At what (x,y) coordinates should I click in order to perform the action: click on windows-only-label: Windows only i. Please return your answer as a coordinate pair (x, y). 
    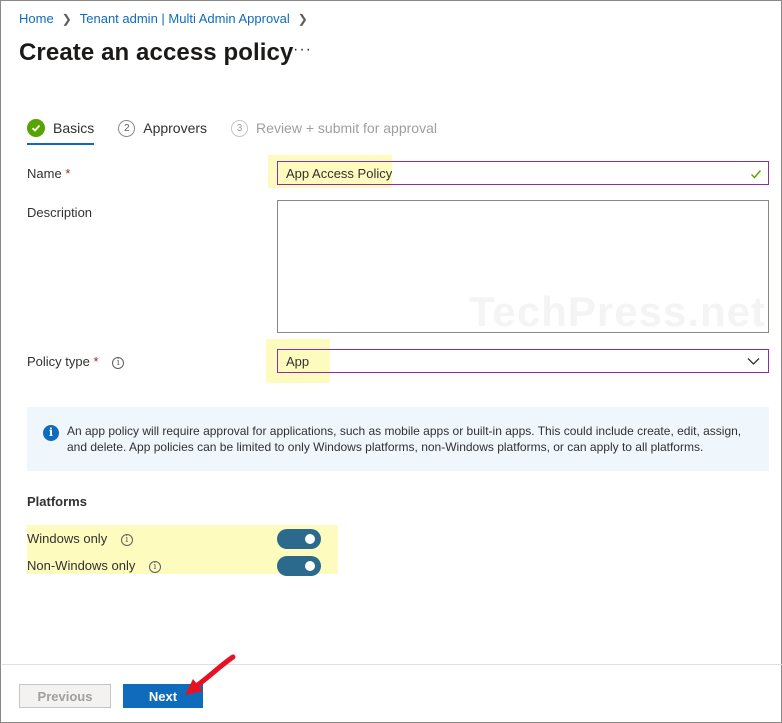
    Looking at the image, I should click on (80, 538).